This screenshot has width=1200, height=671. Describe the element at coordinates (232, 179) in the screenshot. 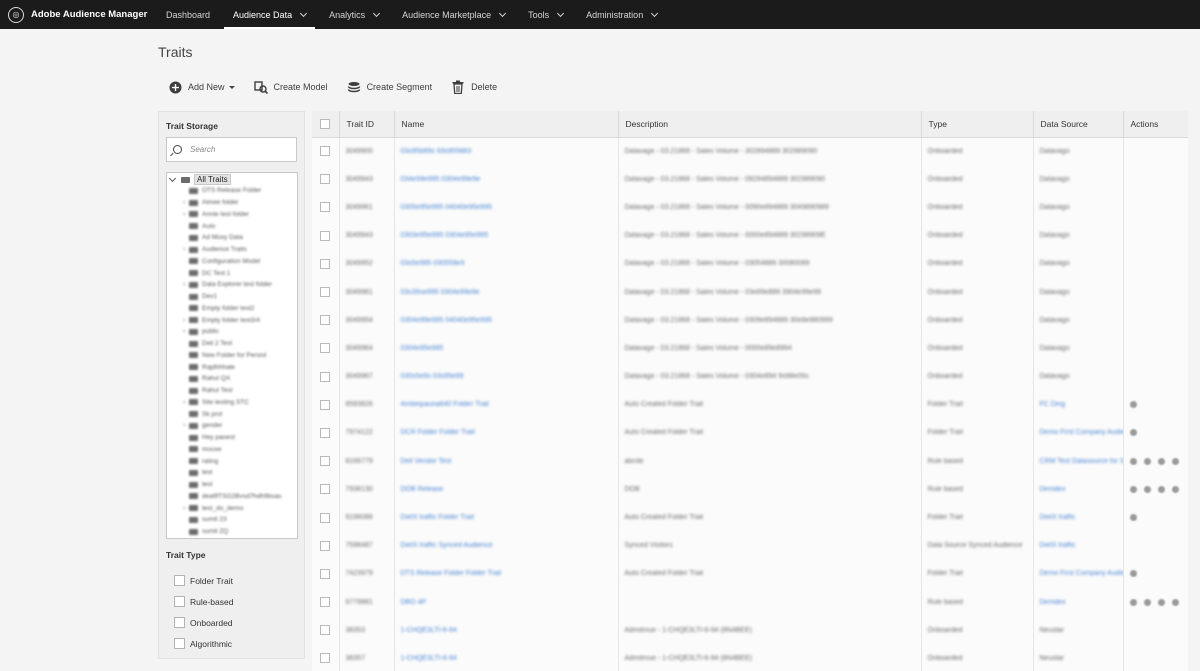

I see `tree-root: All Traits` at that location.